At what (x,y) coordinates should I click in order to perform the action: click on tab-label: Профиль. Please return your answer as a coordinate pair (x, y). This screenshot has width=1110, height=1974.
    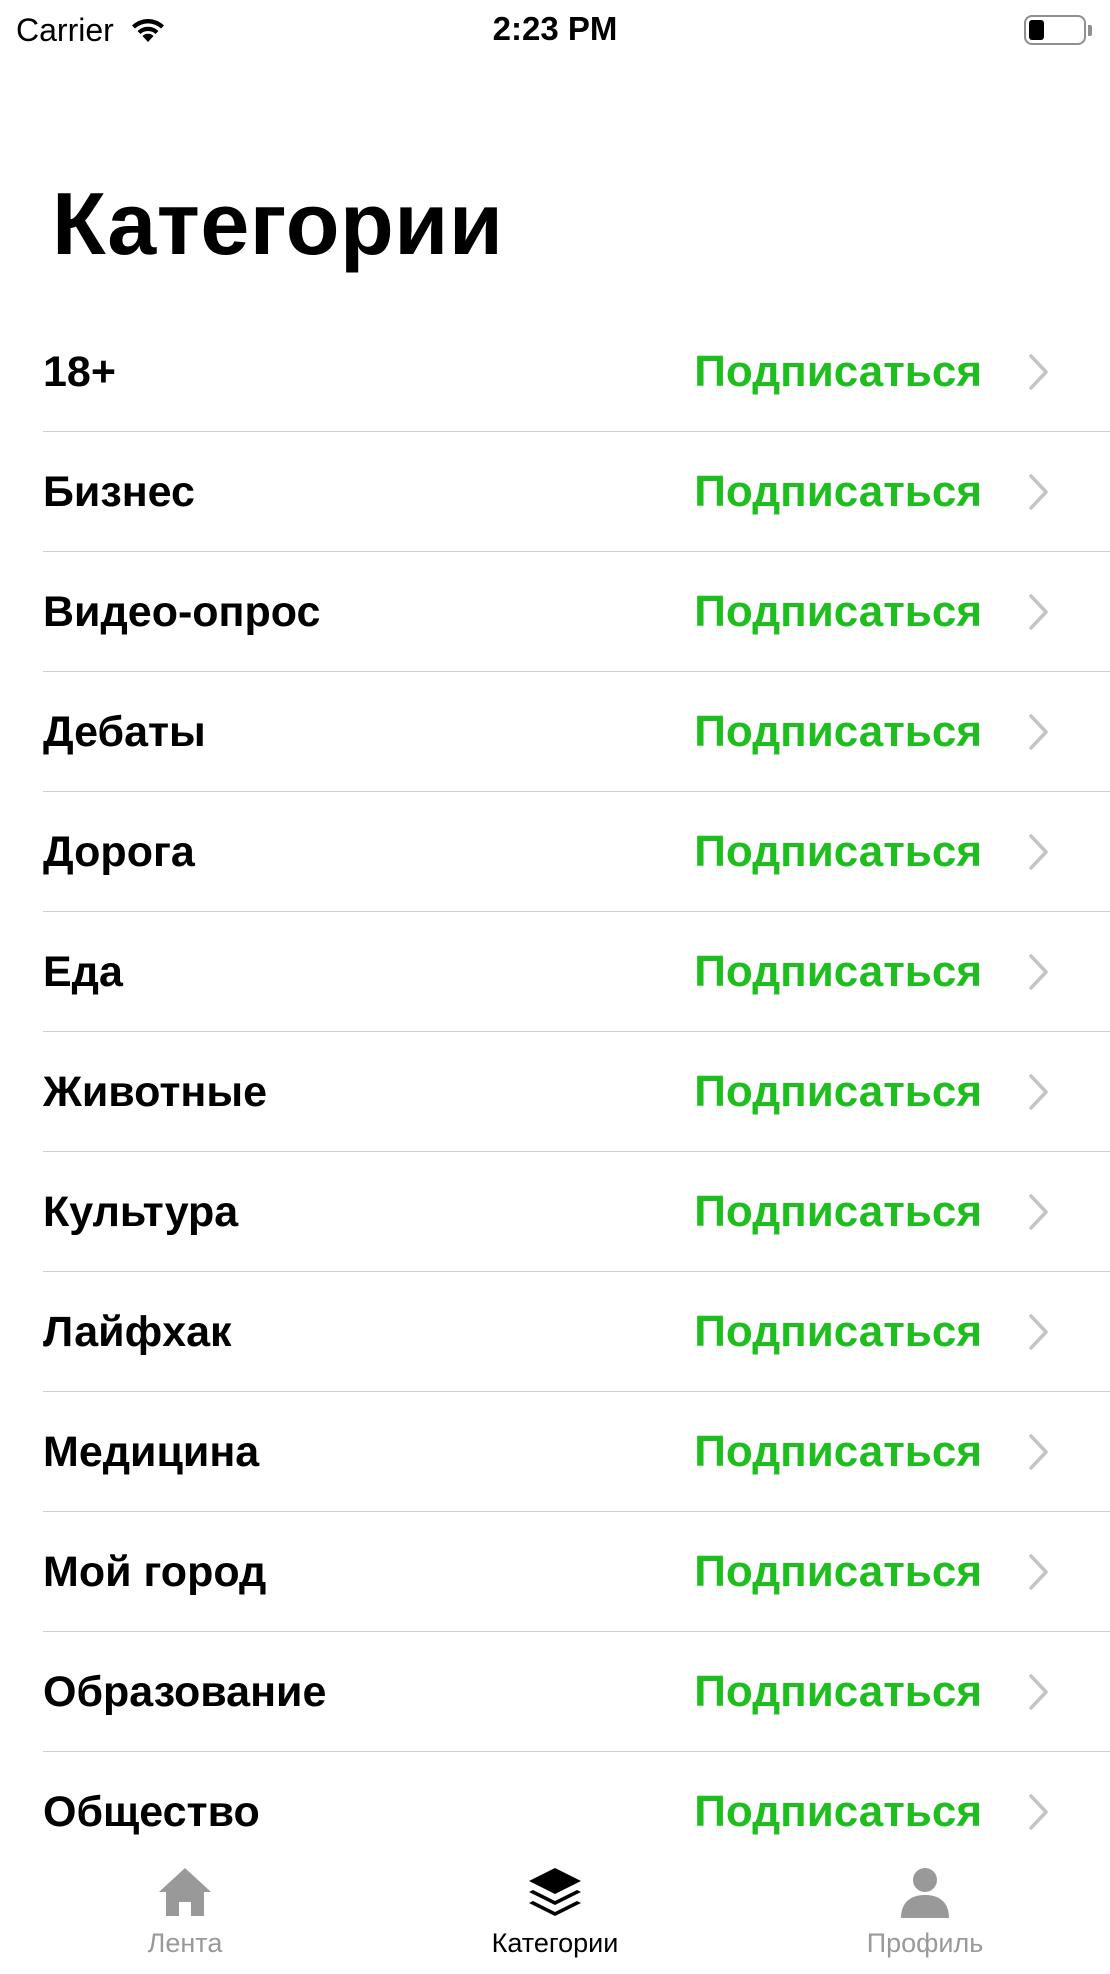
    Looking at the image, I should click on (925, 1943).